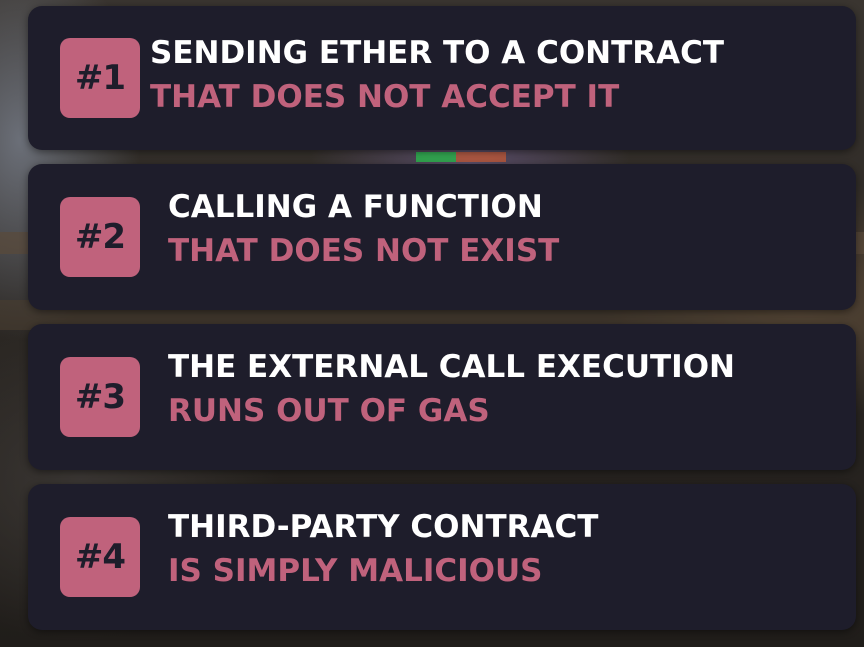 This screenshot has width=864, height=647. I want to click on reason-subtitle: THAT DOES NOT EXIST, so click(364, 251).